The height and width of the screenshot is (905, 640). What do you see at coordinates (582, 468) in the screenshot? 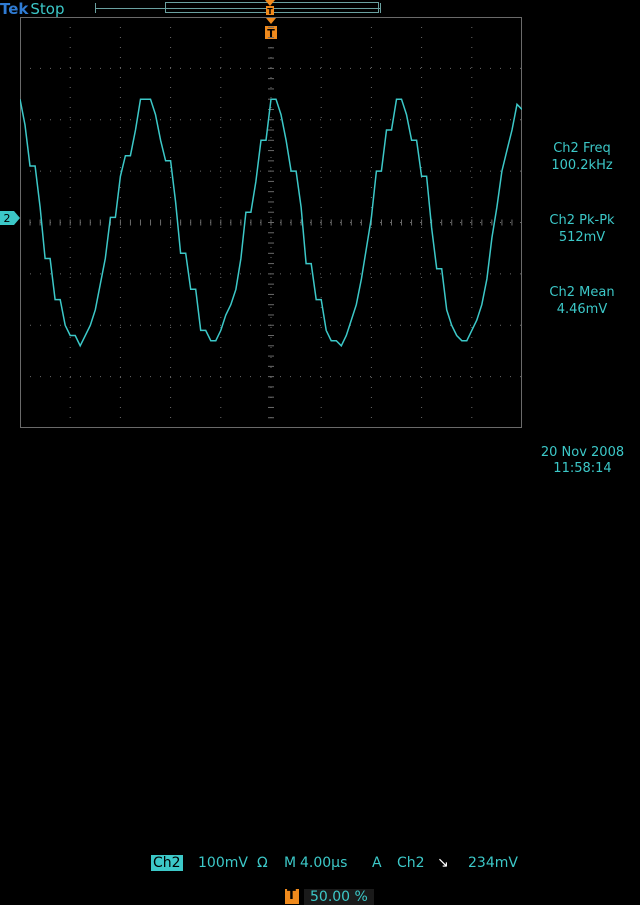
I see `time: 11:58:14` at bounding box center [582, 468].